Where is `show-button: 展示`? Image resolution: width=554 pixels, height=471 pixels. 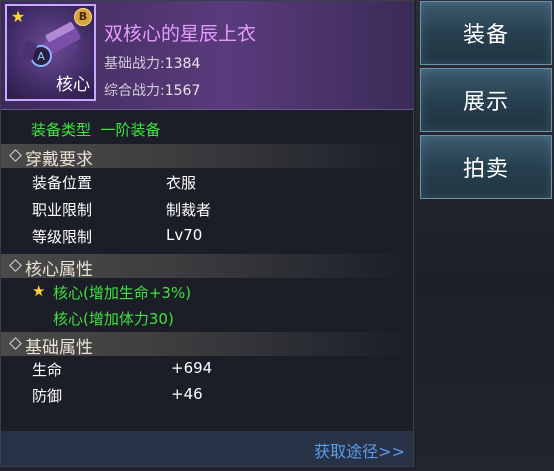 show-button: 展示 is located at coordinates (486, 100).